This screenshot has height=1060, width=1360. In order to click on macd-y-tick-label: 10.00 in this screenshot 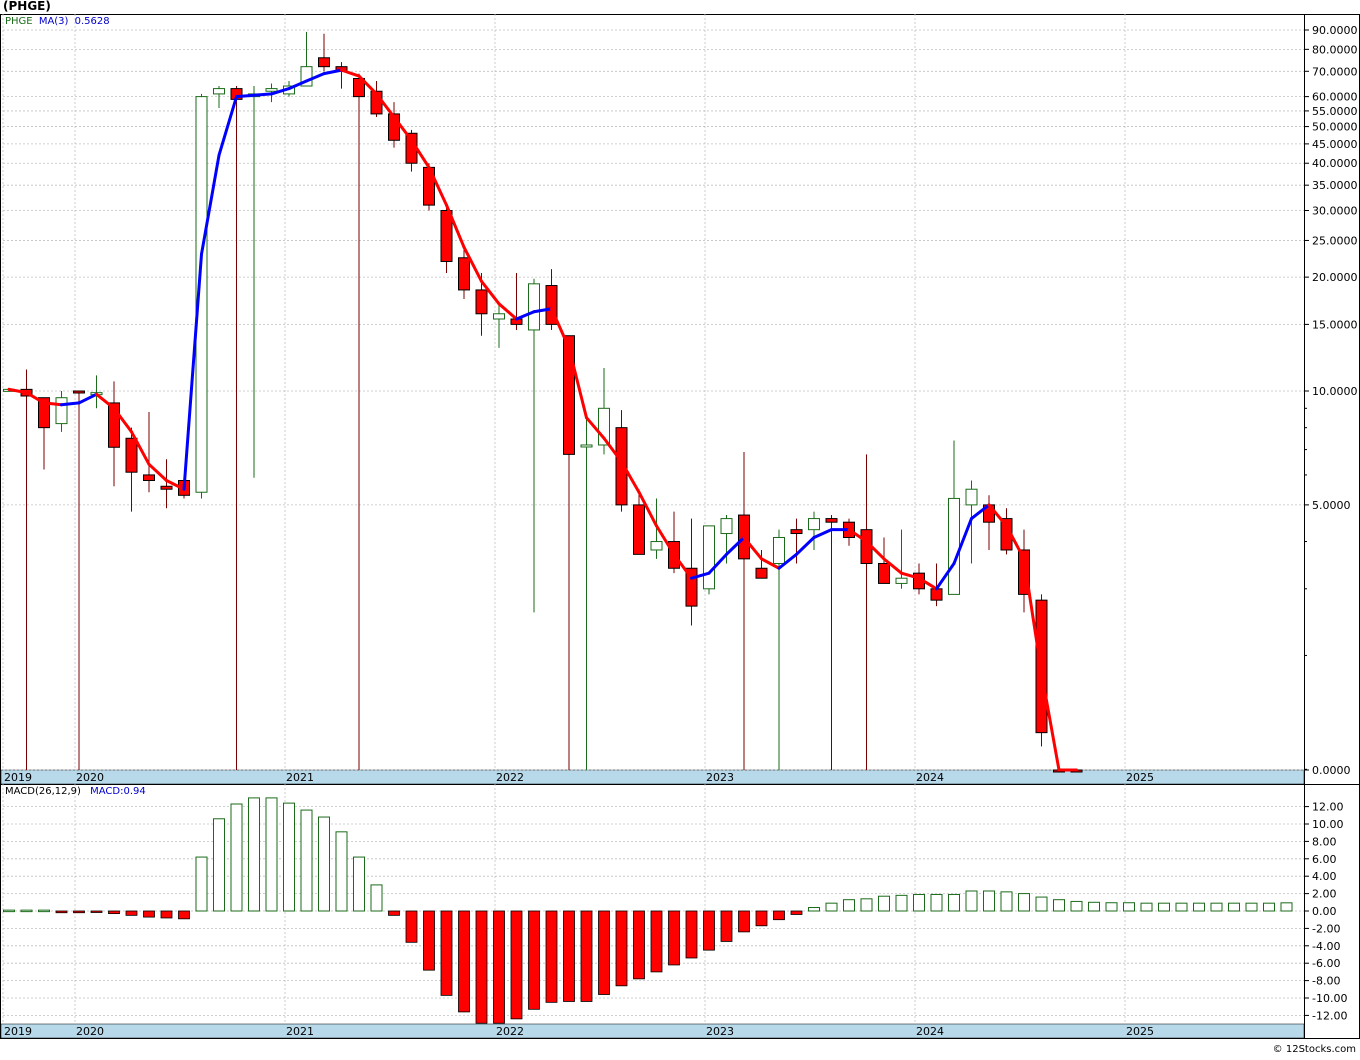, I will do `click(1328, 824)`.